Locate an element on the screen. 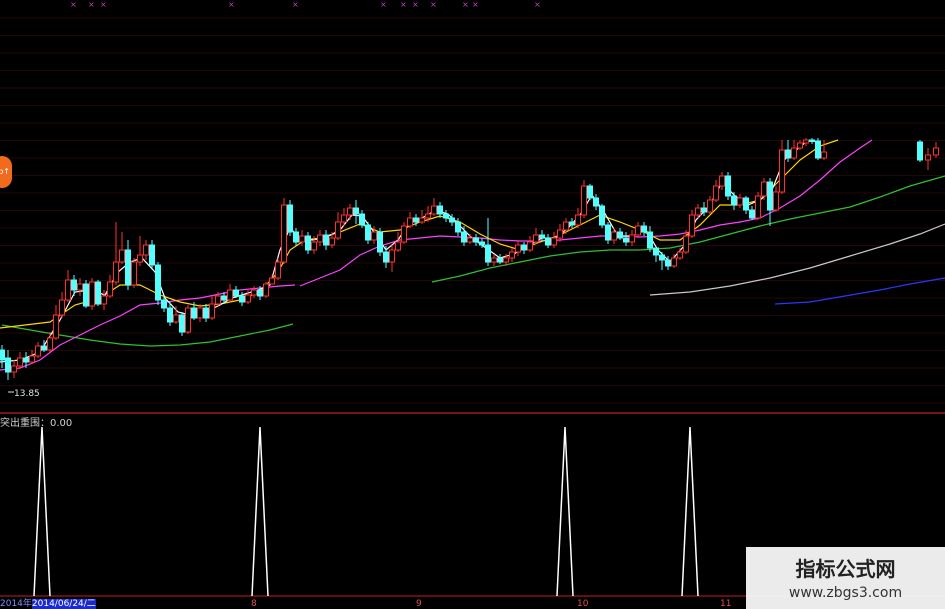  date-axis-label: 2014年2014/06/24/二 is located at coordinates (48, 604).